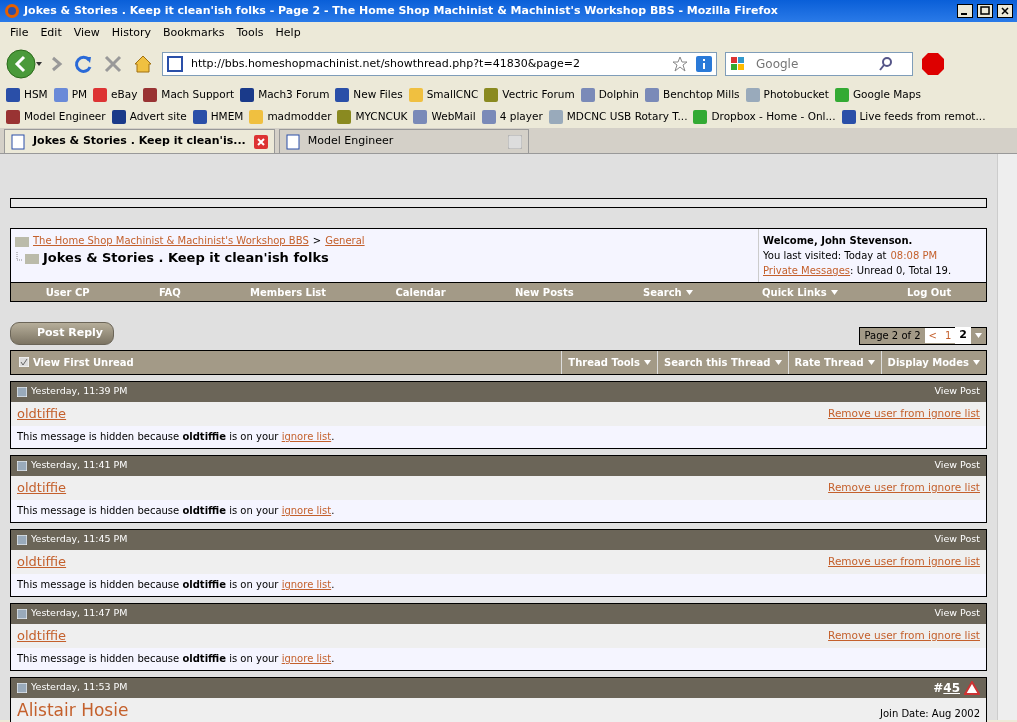 The height and width of the screenshot is (722, 1017). I want to click on star-icon, so click(680, 64).